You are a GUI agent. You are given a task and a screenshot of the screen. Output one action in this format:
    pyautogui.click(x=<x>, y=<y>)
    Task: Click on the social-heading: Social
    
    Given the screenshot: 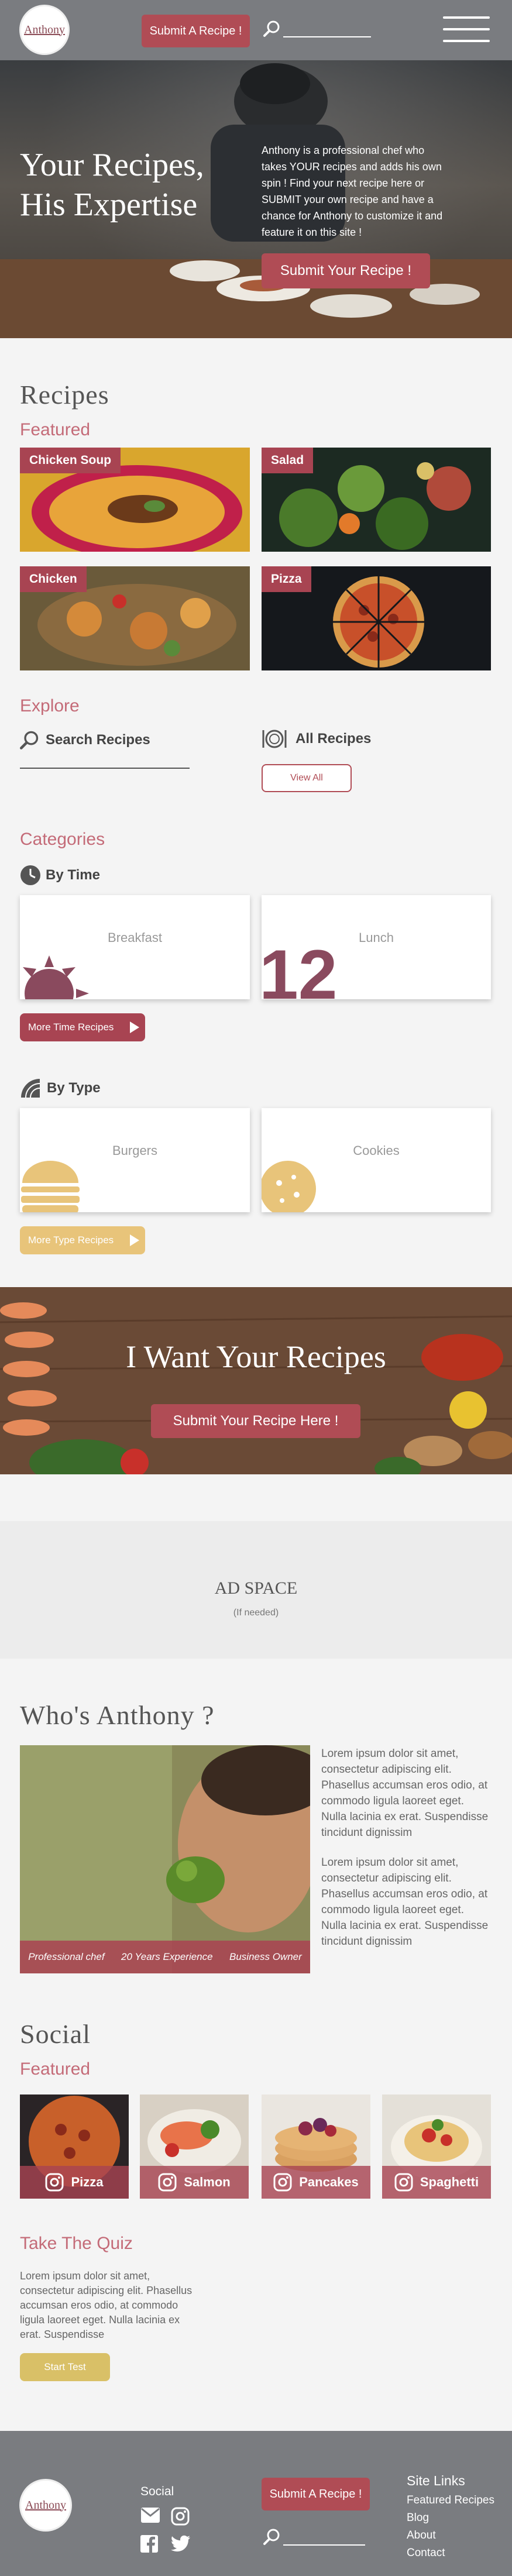 What is the action you would take?
    pyautogui.click(x=56, y=2034)
    